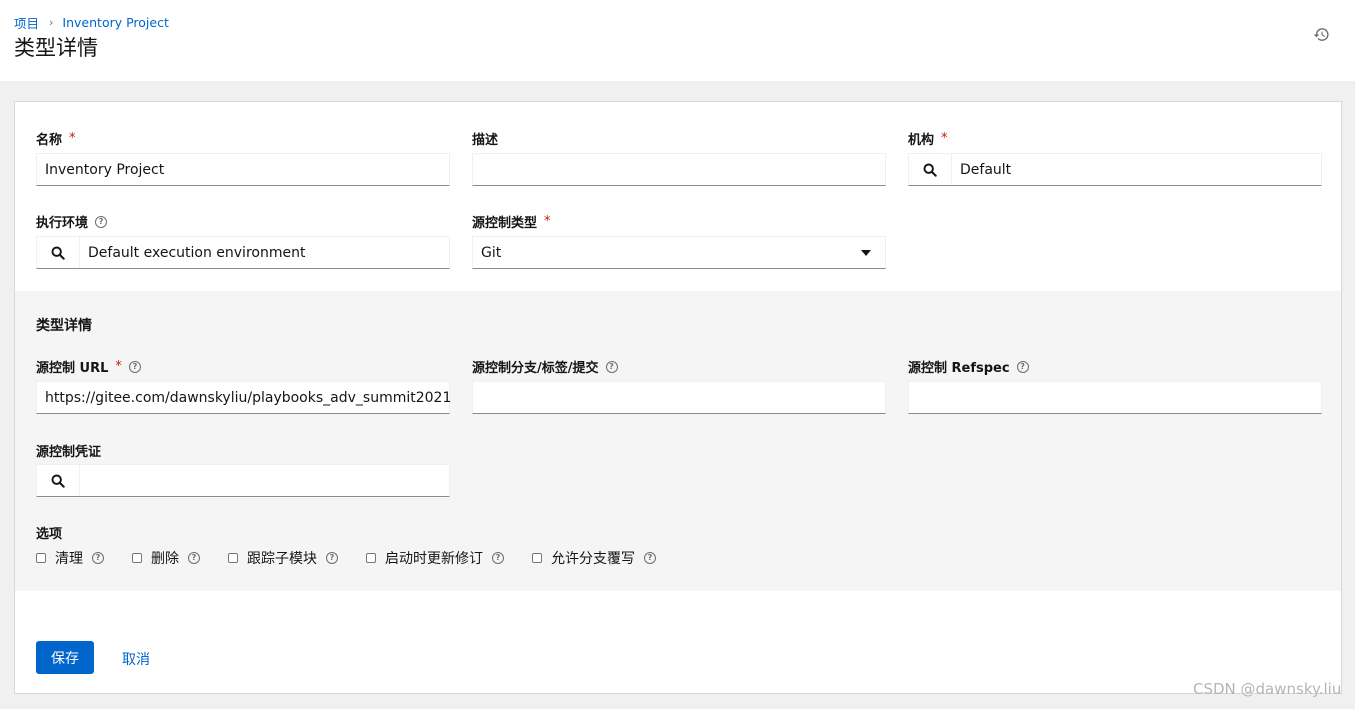 This screenshot has width=1355, height=709. What do you see at coordinates (51, 22) in the screenshot?
I see `chevron-right-icon: ›` at bounding box center [51, 22].